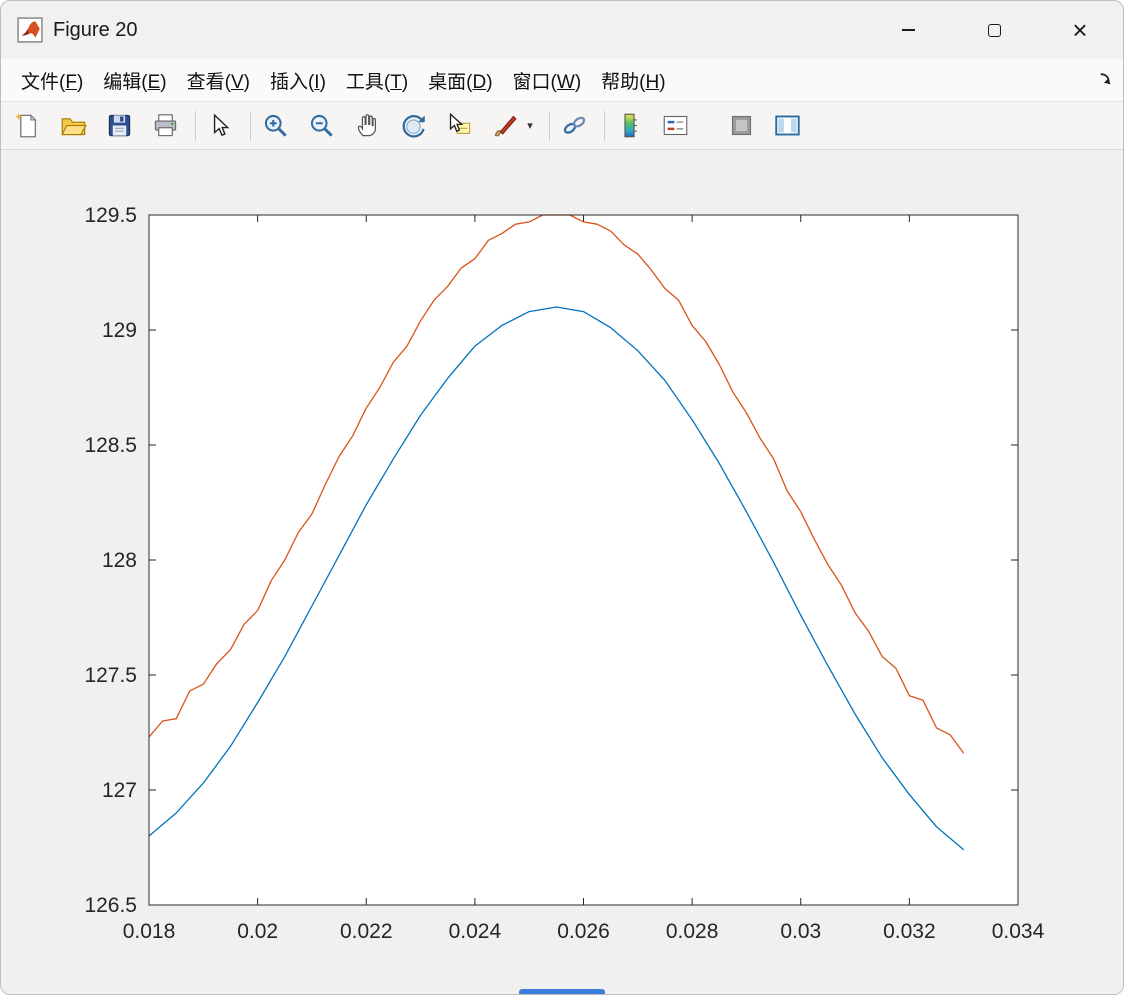 The height and width of the screenshot is (995, 1124). I want to click on toolbar: ▾, so click(562, 126).